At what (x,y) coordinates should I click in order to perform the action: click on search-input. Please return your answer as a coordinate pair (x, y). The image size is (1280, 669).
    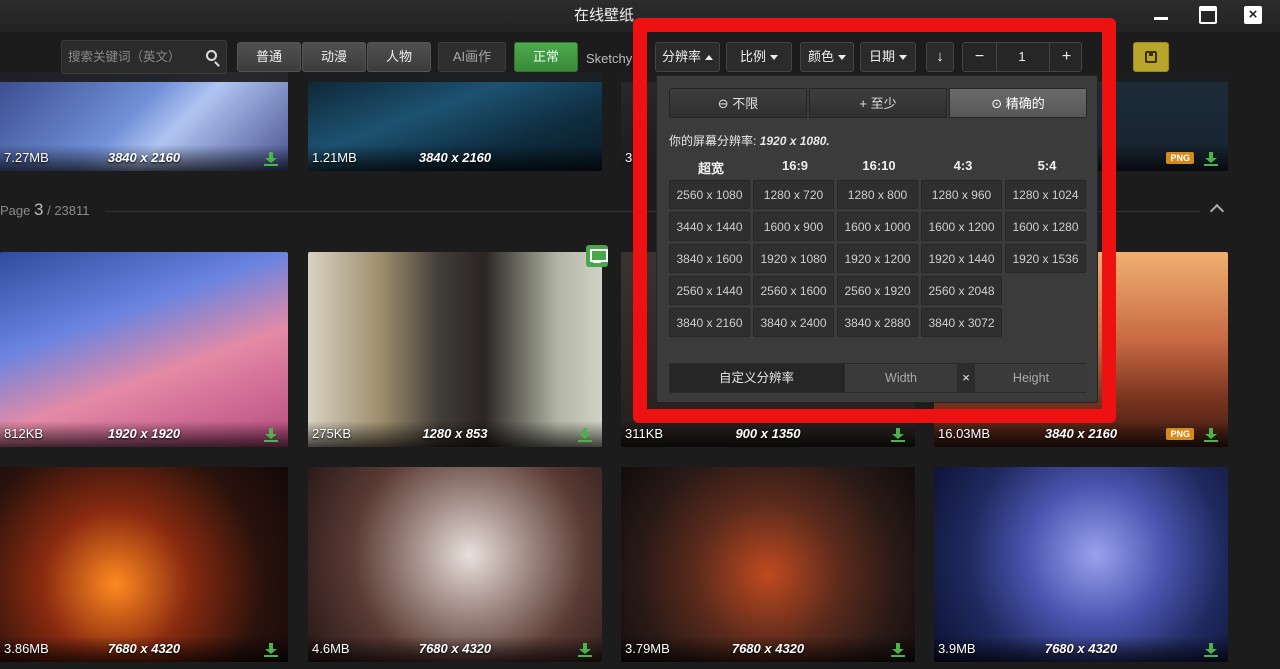
    Looking at the image, I should click on (133, 57).